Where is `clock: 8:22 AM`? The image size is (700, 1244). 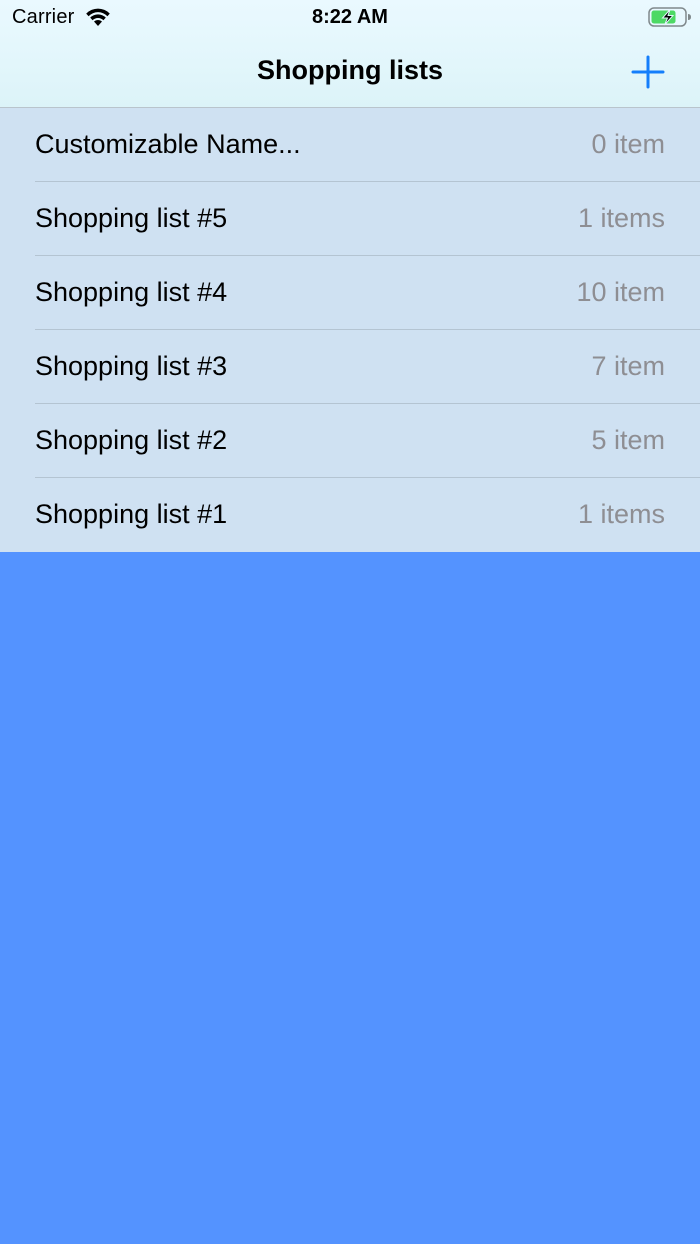
clock: 8:22 AM is located at coordinates (350, 17).